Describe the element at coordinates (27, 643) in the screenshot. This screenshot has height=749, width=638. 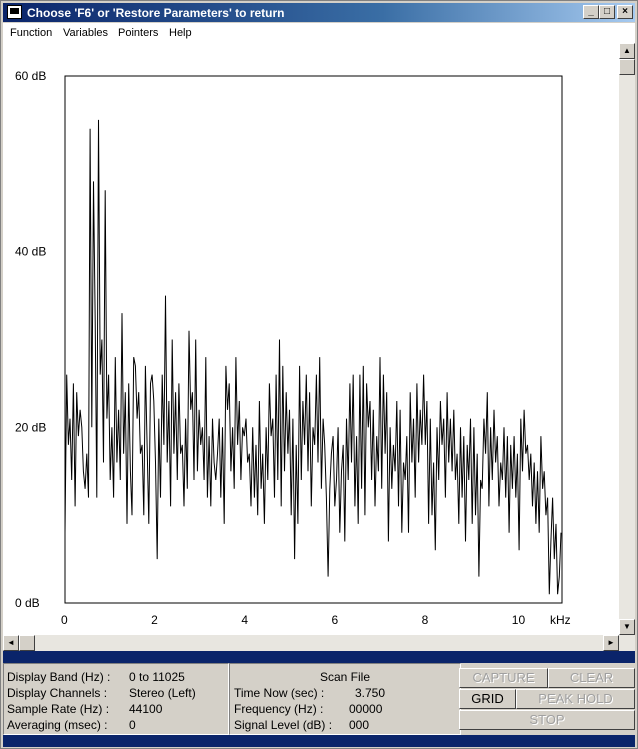
I see `horizontal-scroll-thumb` at that location.